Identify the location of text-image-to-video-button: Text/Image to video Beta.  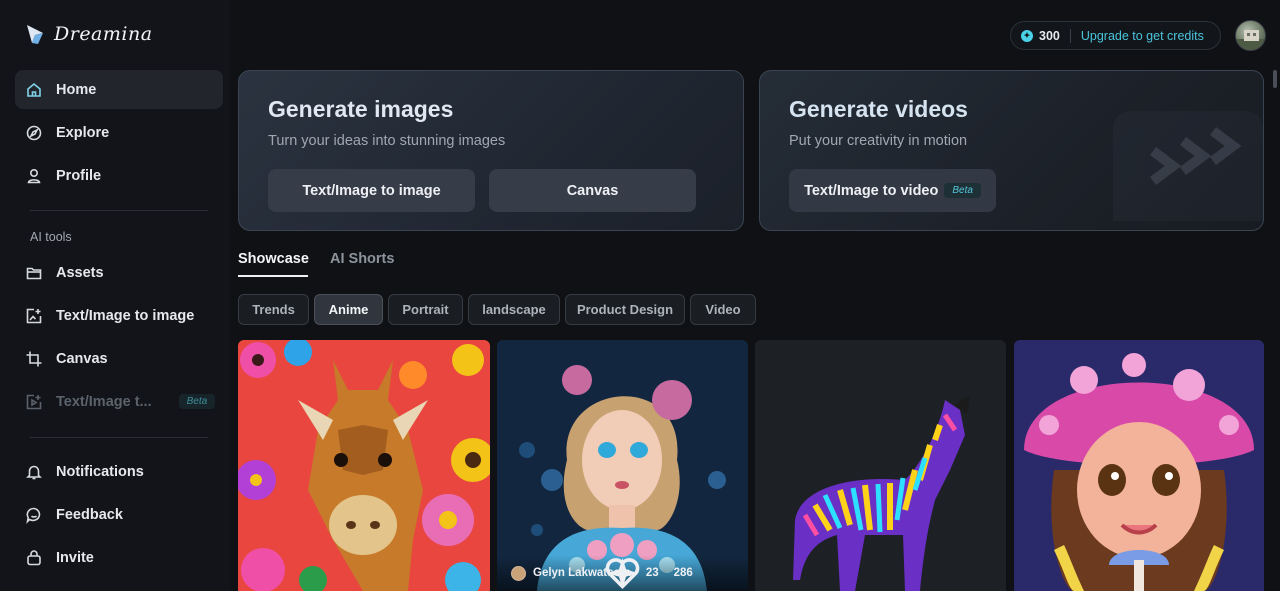
(892, 190).